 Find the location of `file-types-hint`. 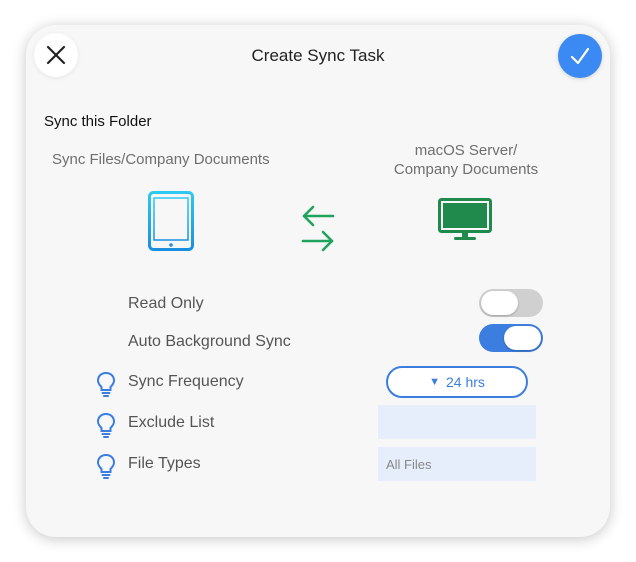

file-types-hint is located at coordinates (106, 468).